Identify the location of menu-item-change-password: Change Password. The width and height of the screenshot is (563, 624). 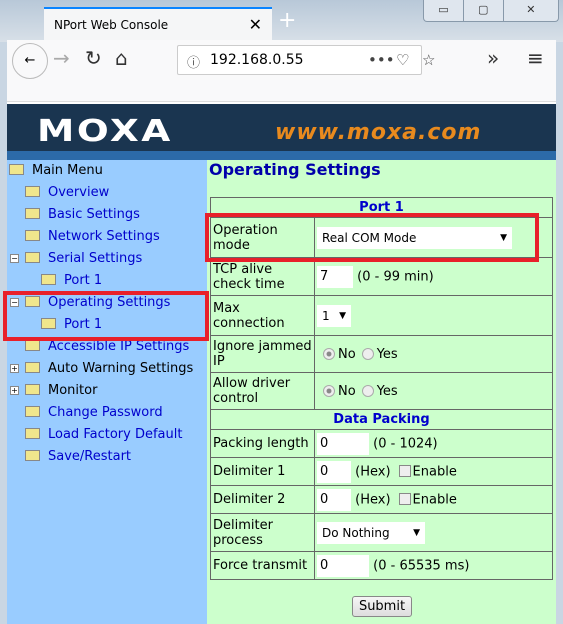
(94, 413).